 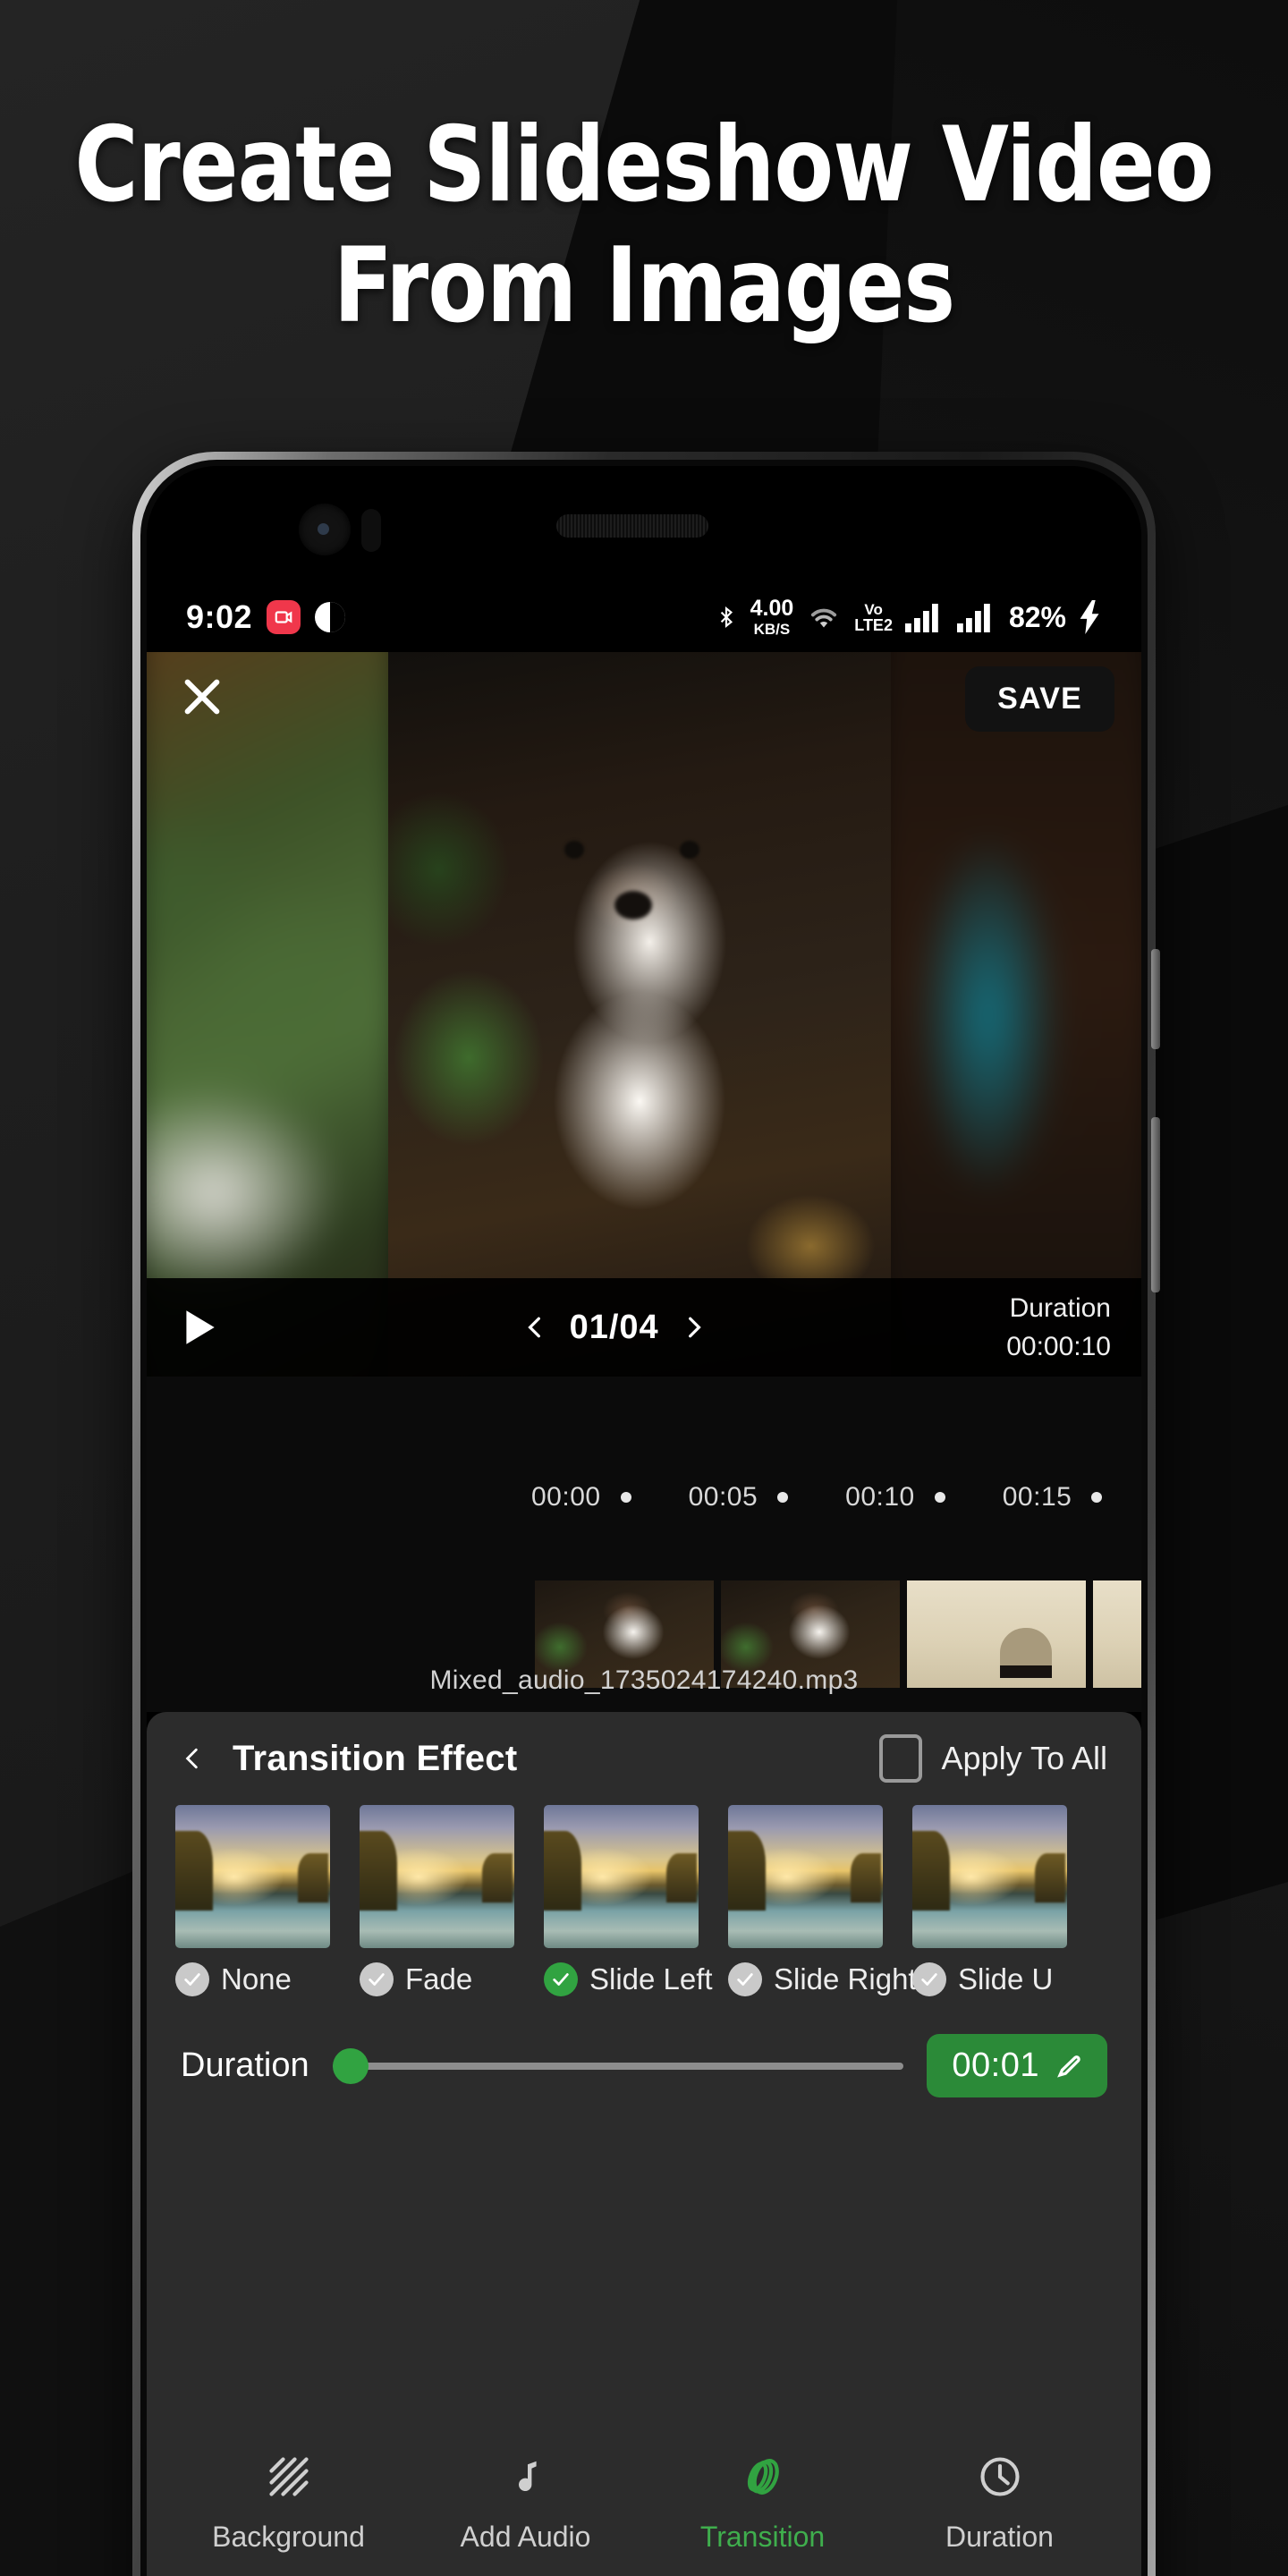 What do you see at coordinates (561, 1979) in the screenshot?
I see `check-circle-icon-selected` at bounding box center [561, 1979].